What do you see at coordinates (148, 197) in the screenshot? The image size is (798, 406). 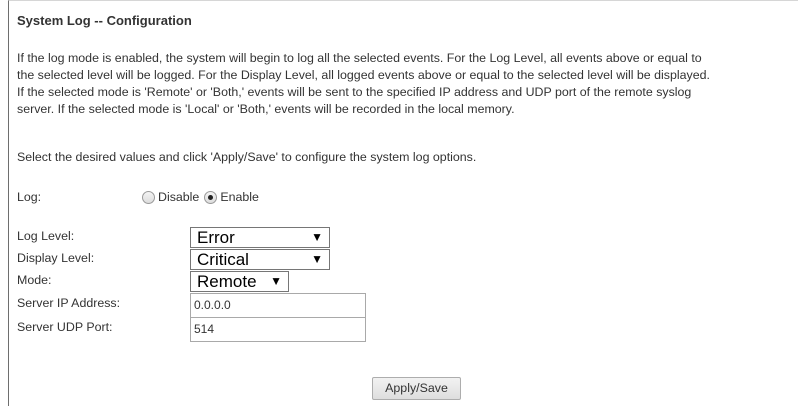 I see `log-disable-radio` at bounding box center [148, 197].